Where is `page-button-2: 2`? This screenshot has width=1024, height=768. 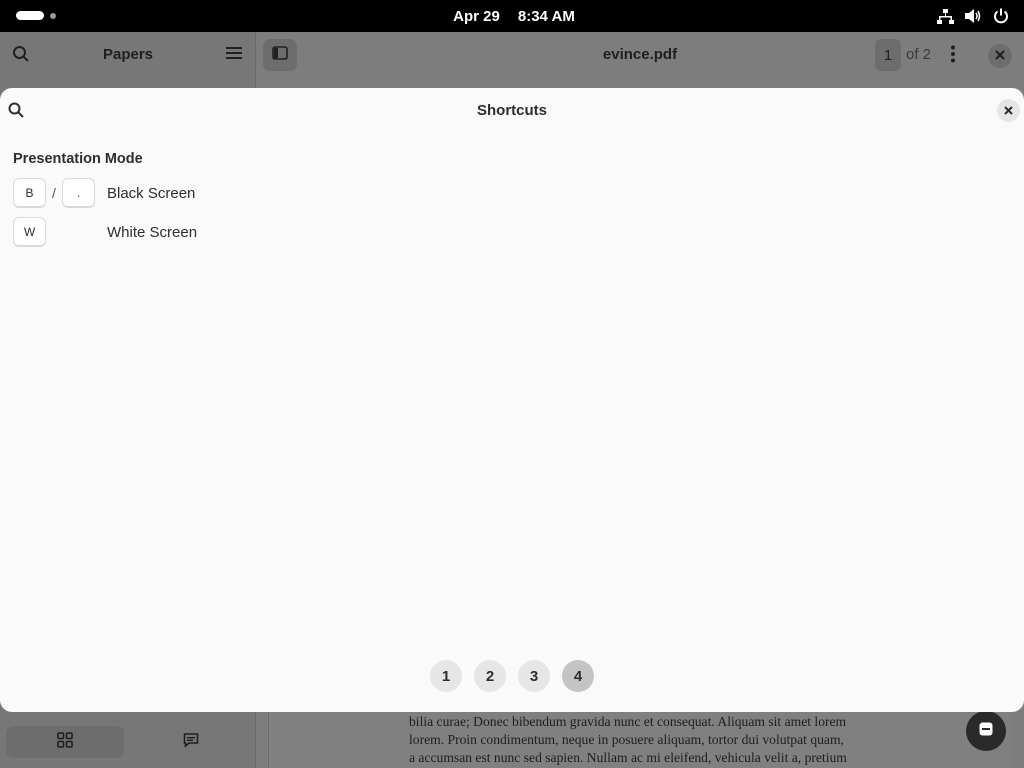
page-button-2: 2 is located at coordinates (490, 676).